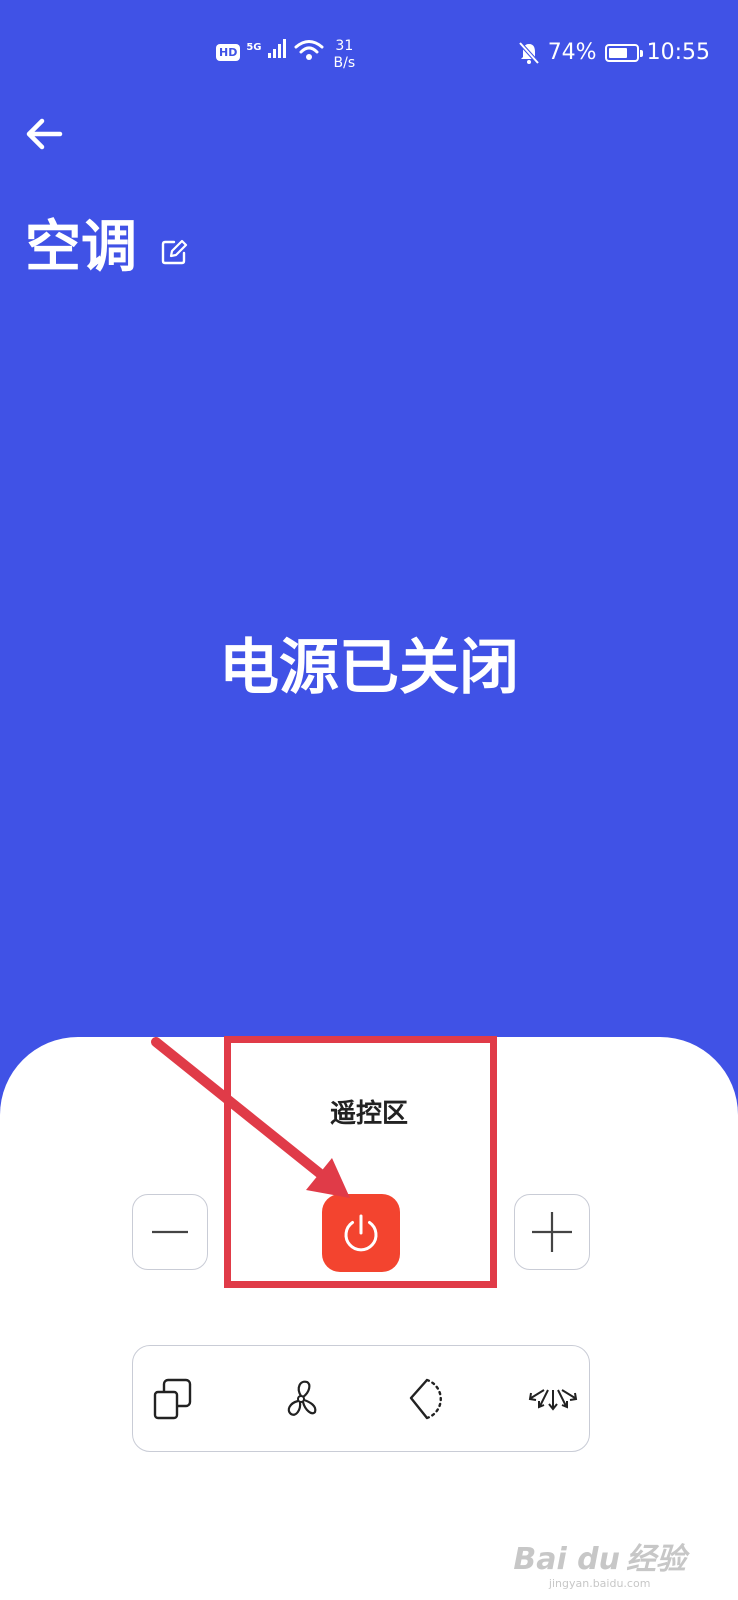  What do you see at coordinates (572, 52) in the screenshot?
I see `battery-percent: 74%` at bounding box center [572, 52].